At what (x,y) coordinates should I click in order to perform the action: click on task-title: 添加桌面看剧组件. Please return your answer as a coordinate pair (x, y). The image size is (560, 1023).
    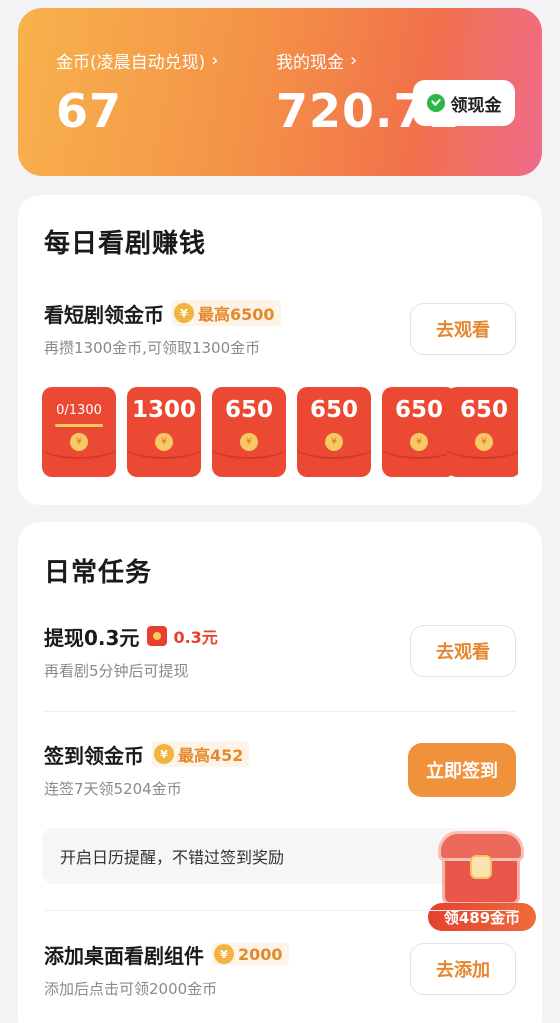
    Looking at the image, I should click on (124, 955).